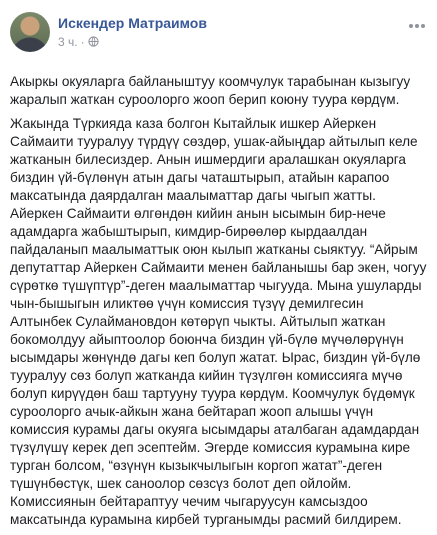 The image size is (437, 535). Describe the element at coordinates (93, 43) in the screenshot. I see `globe-icon` at that location.